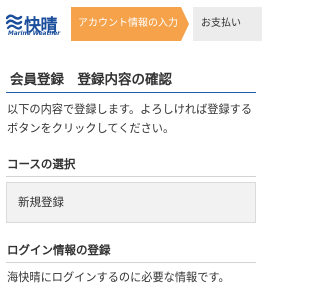 The image size is (320, 300). Describe the element at coordinates (227, 24) in the screenshot. I see `step-payment: お支払い` at that location.